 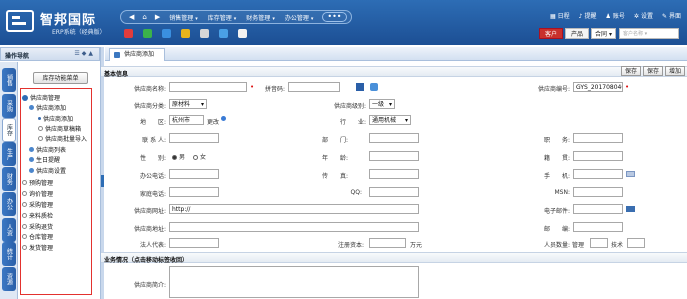 What do you see at coordinates (208, 87) in the screenshot?
I see `supplier-name-input` at bounding box center [208, 87].